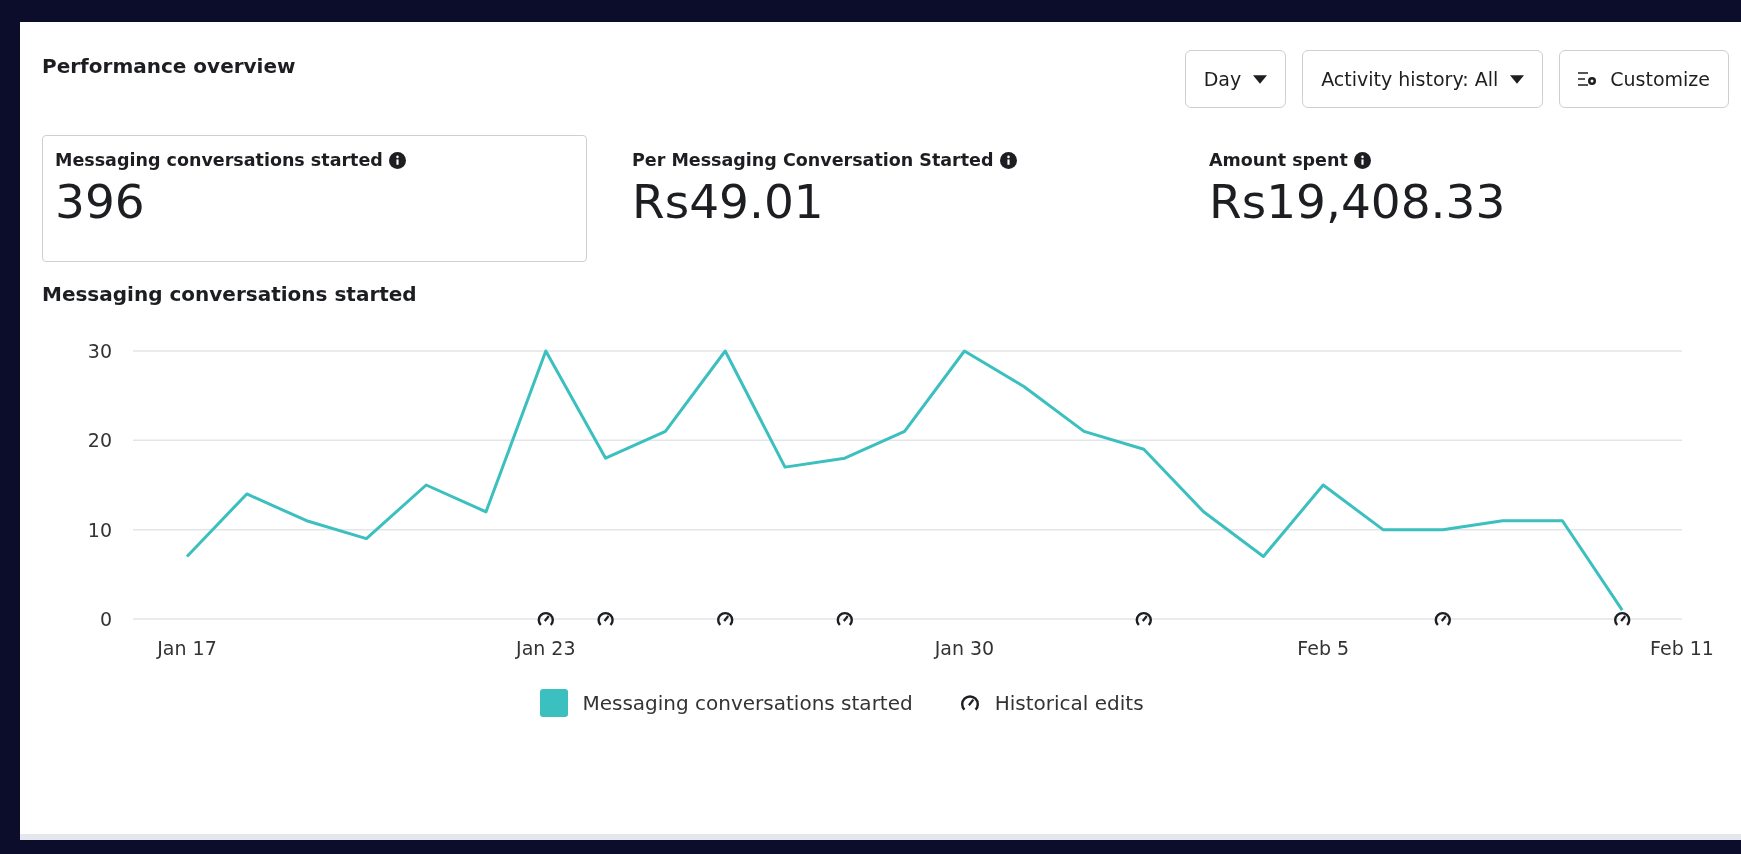 The width and height of the screenshot is (1741, 854). What do you see at coordinates (105, 619) in the screenshot?
I see `y-axis-label: 0` at bounding box center [105, 619].